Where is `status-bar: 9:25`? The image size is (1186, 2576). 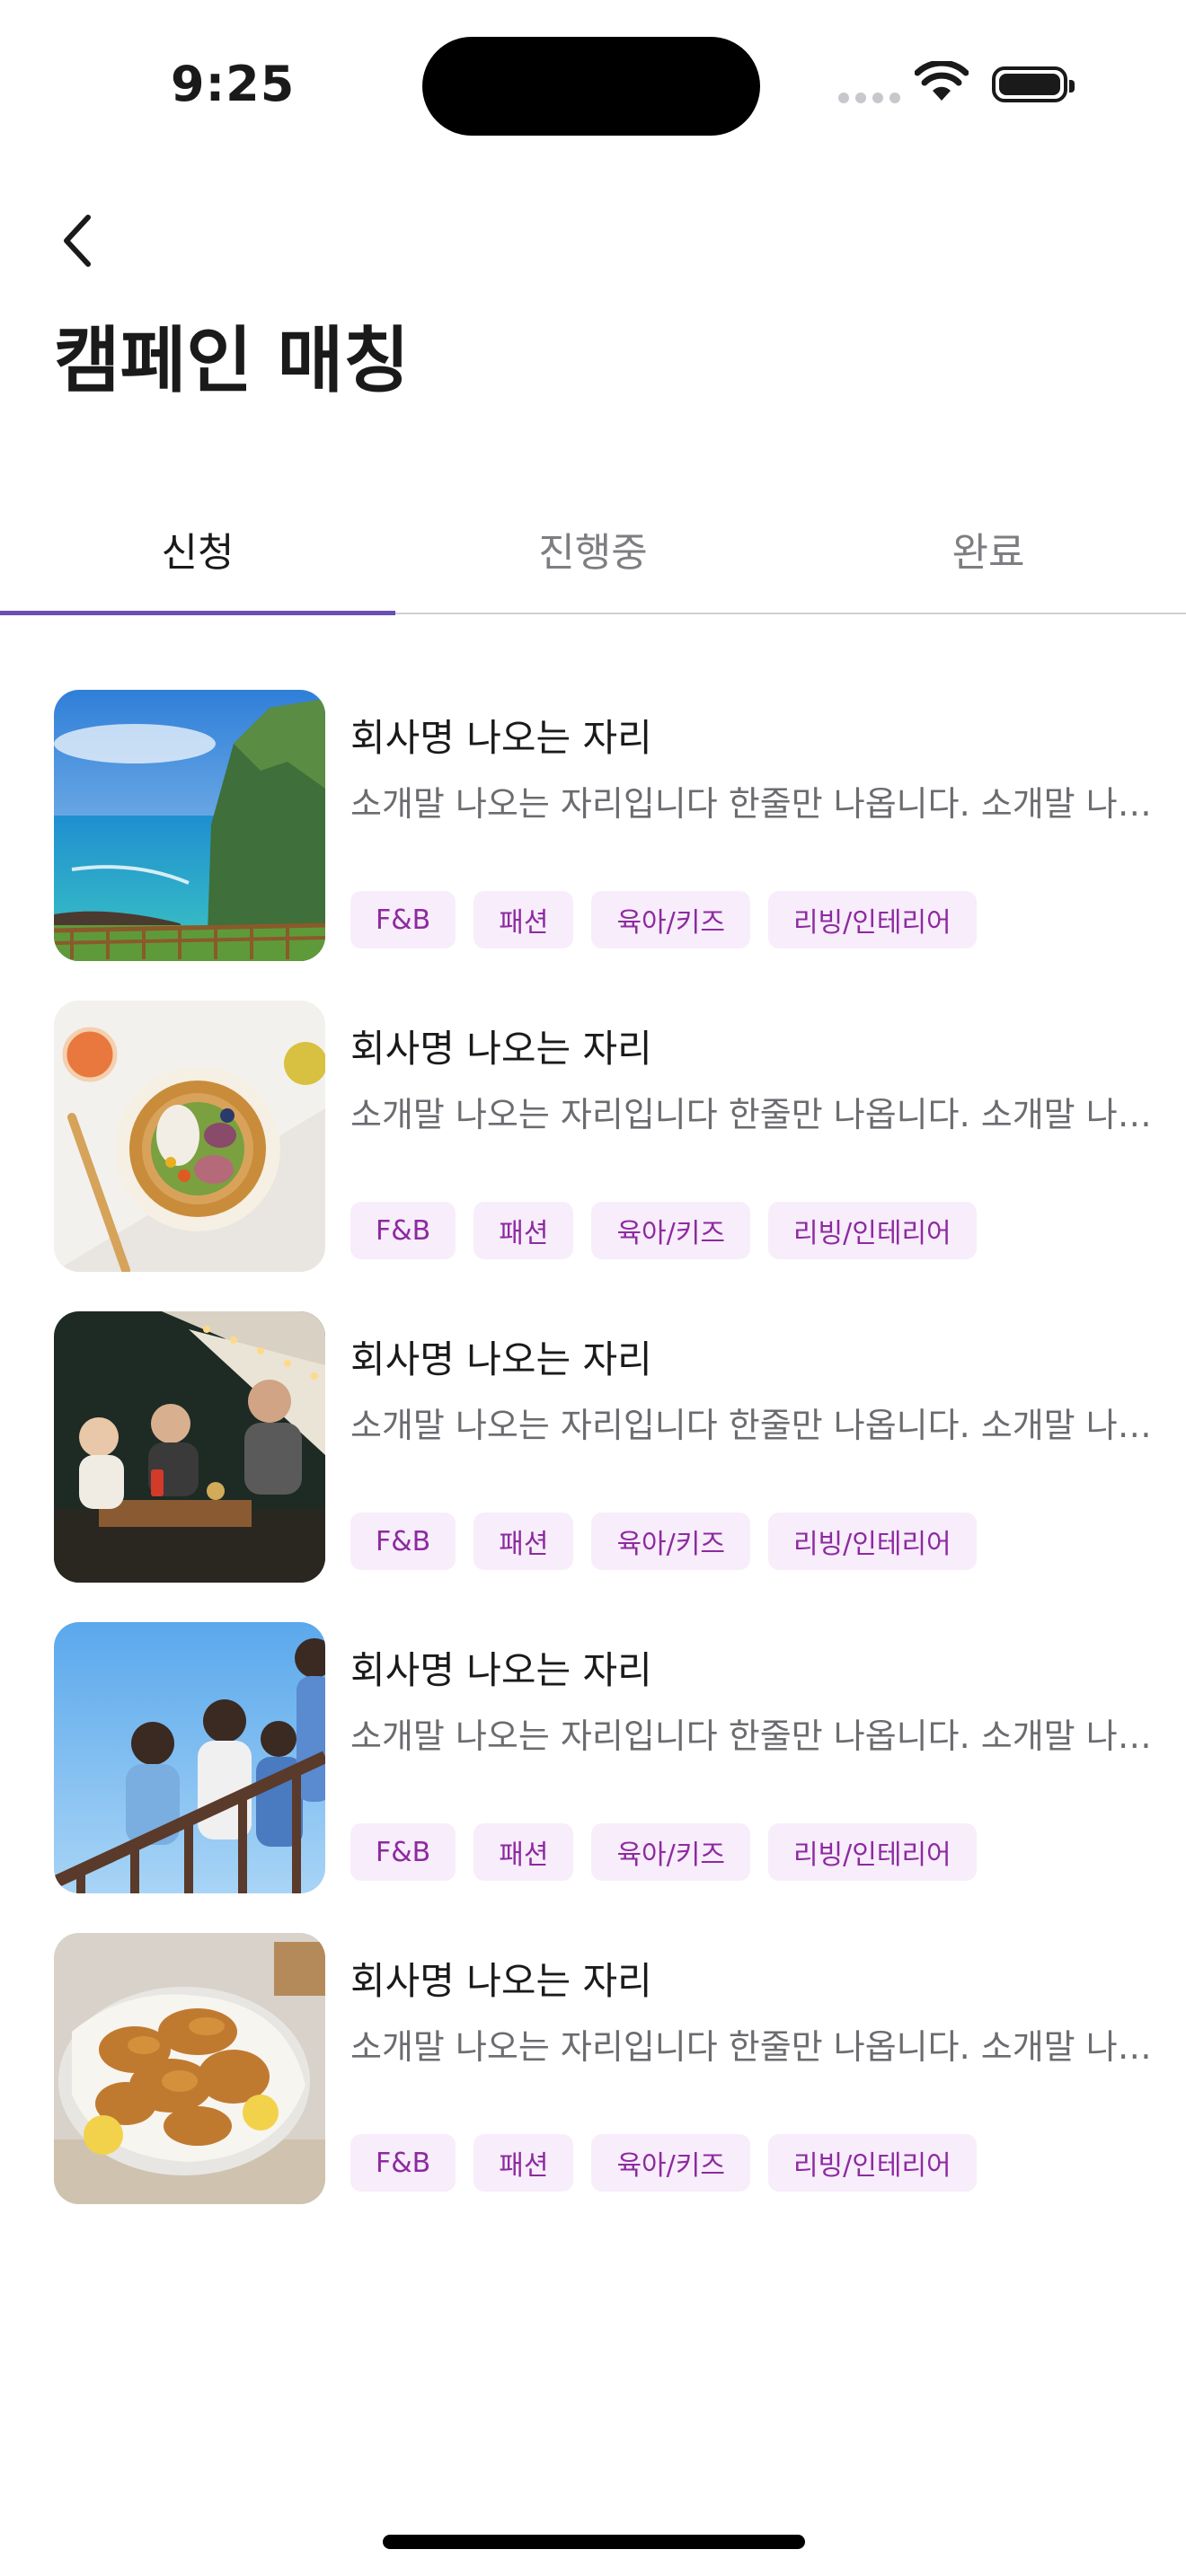 status-bar: 9:25 is located at coordinates (593, 85).